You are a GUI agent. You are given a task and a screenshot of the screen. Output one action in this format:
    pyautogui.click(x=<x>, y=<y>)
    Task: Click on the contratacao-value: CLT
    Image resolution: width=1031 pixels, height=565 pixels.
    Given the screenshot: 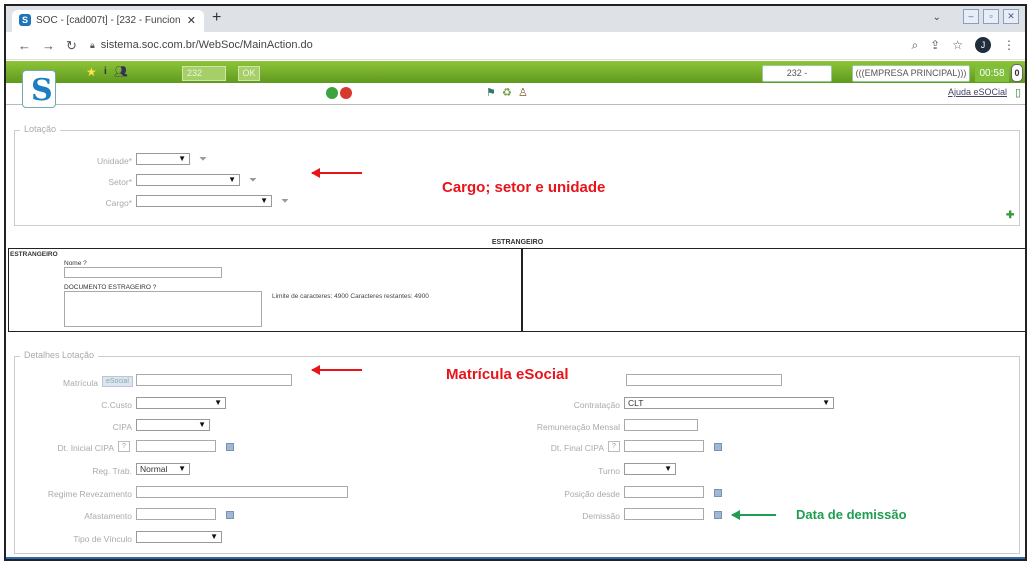 What is the action you would take?
    pyautogui.click(x=636, y=403)
    